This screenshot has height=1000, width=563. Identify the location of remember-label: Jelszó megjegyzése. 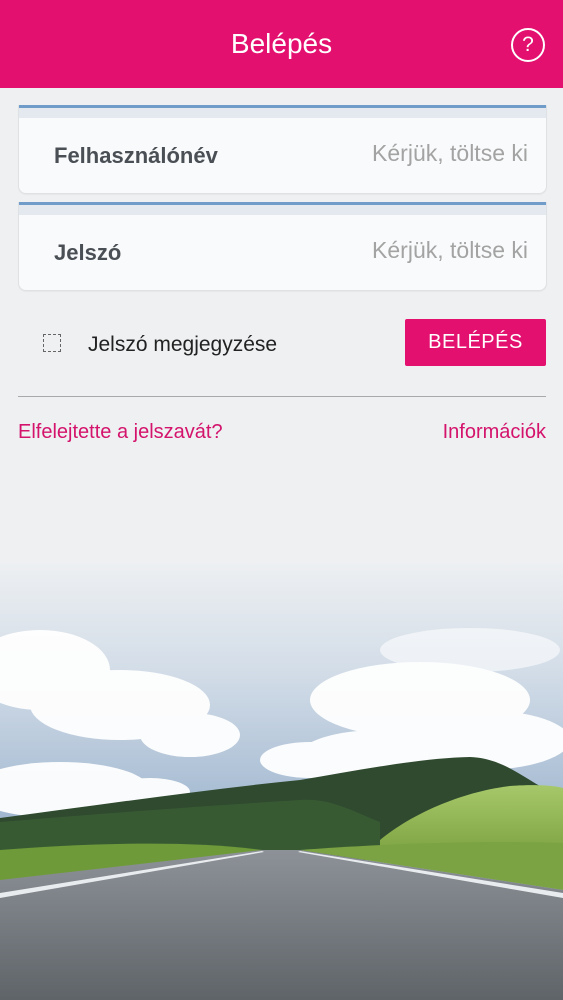
(182, 345).